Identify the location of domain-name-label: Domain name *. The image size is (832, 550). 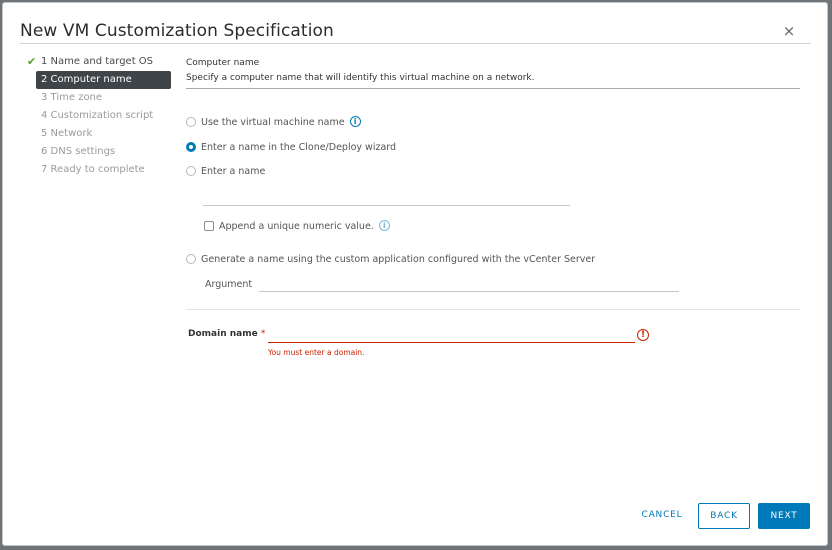
(226, 334).